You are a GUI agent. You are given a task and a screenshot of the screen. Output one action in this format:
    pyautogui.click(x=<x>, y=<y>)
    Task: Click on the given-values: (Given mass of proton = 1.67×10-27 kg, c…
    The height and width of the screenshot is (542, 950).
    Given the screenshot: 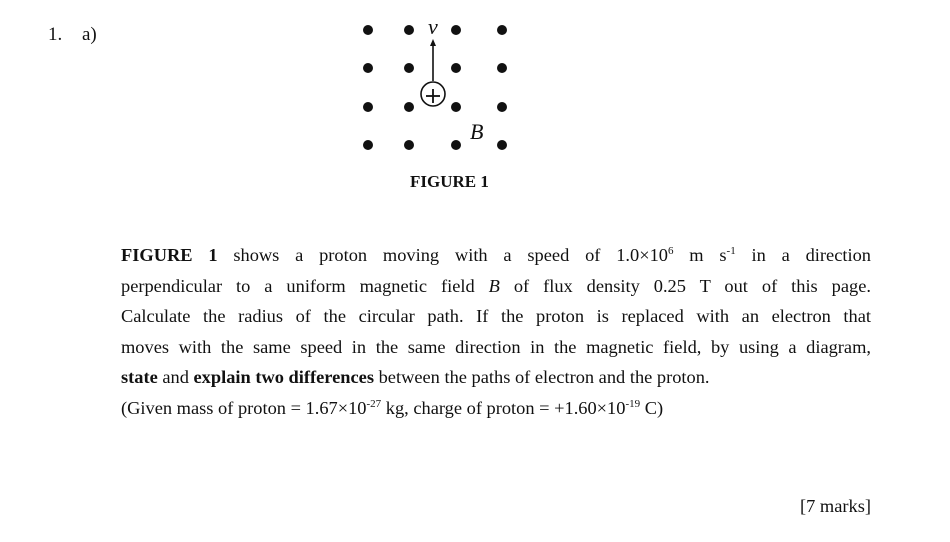 What is the action you would take?
    pyautogui.click(x=392, y=407)
    